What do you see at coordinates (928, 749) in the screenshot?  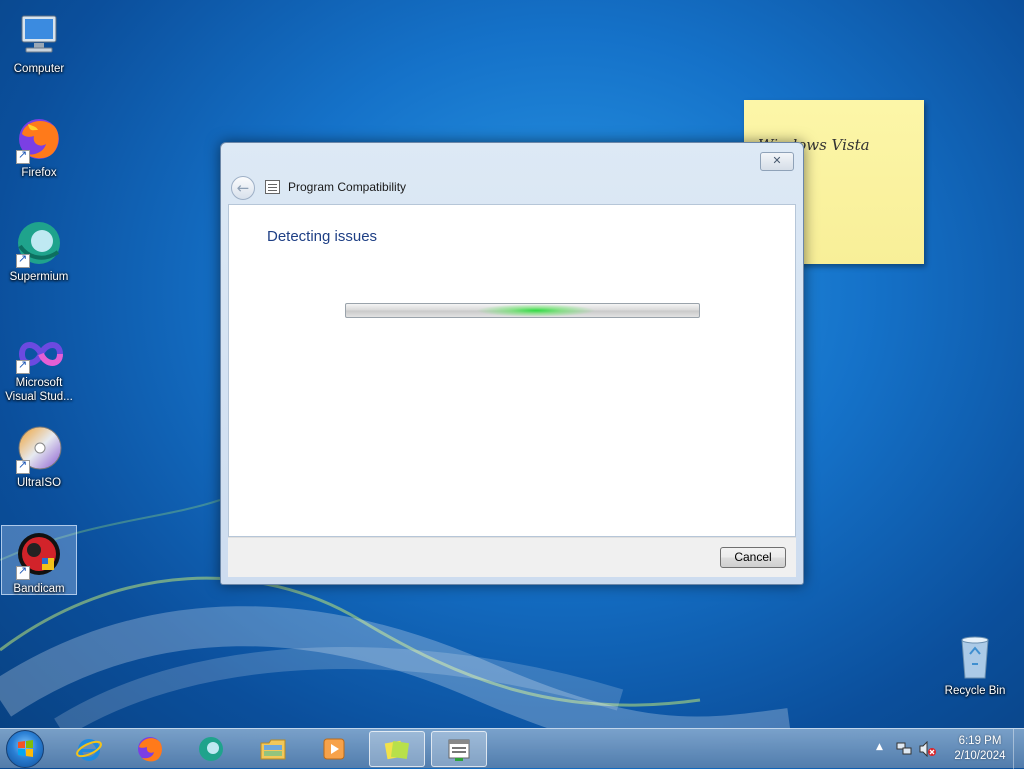 I see `volume-muted-icon` at bounding box center [928, 749].